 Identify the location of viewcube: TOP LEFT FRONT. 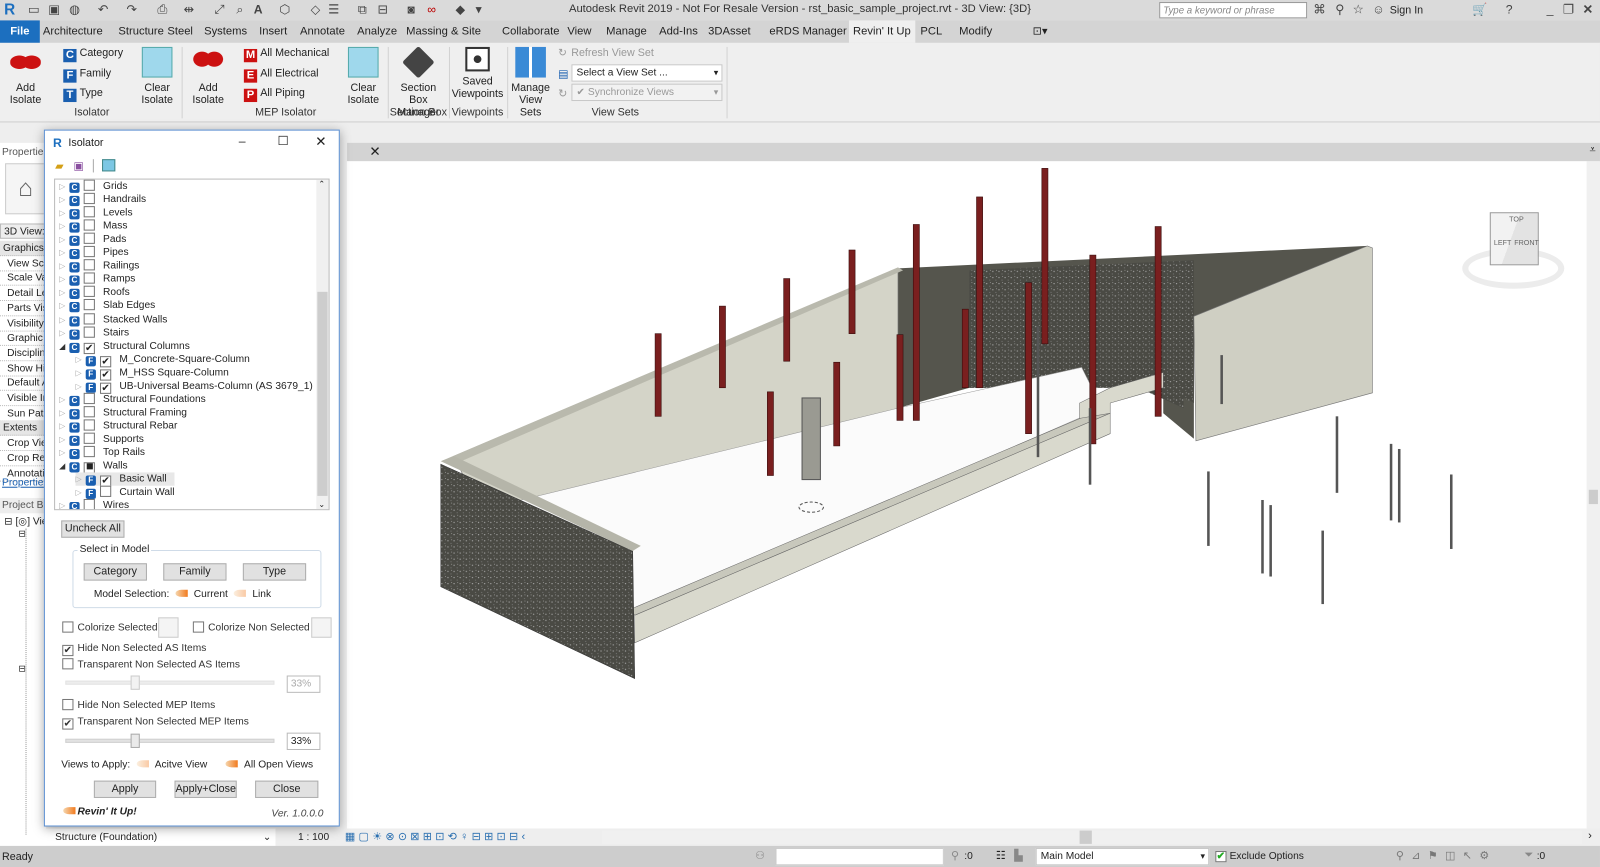
(1513, 253).